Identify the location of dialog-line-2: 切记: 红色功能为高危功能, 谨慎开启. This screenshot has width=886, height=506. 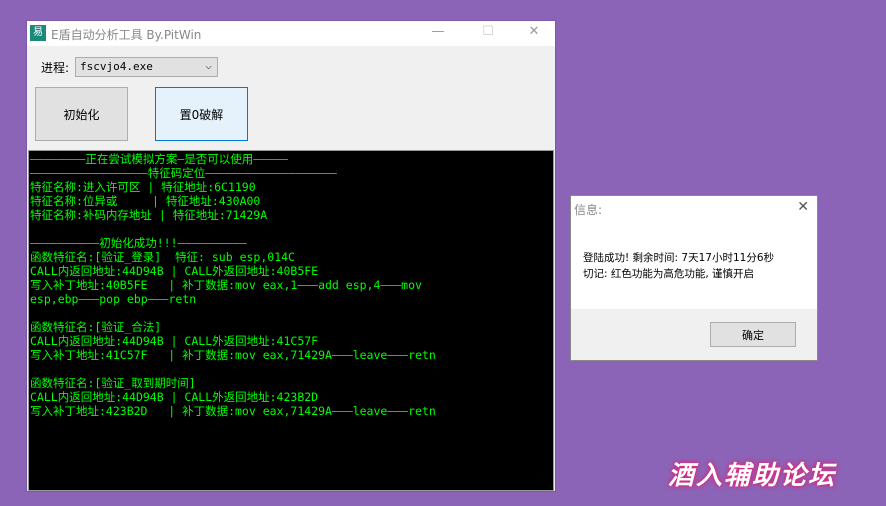
(669, 274).